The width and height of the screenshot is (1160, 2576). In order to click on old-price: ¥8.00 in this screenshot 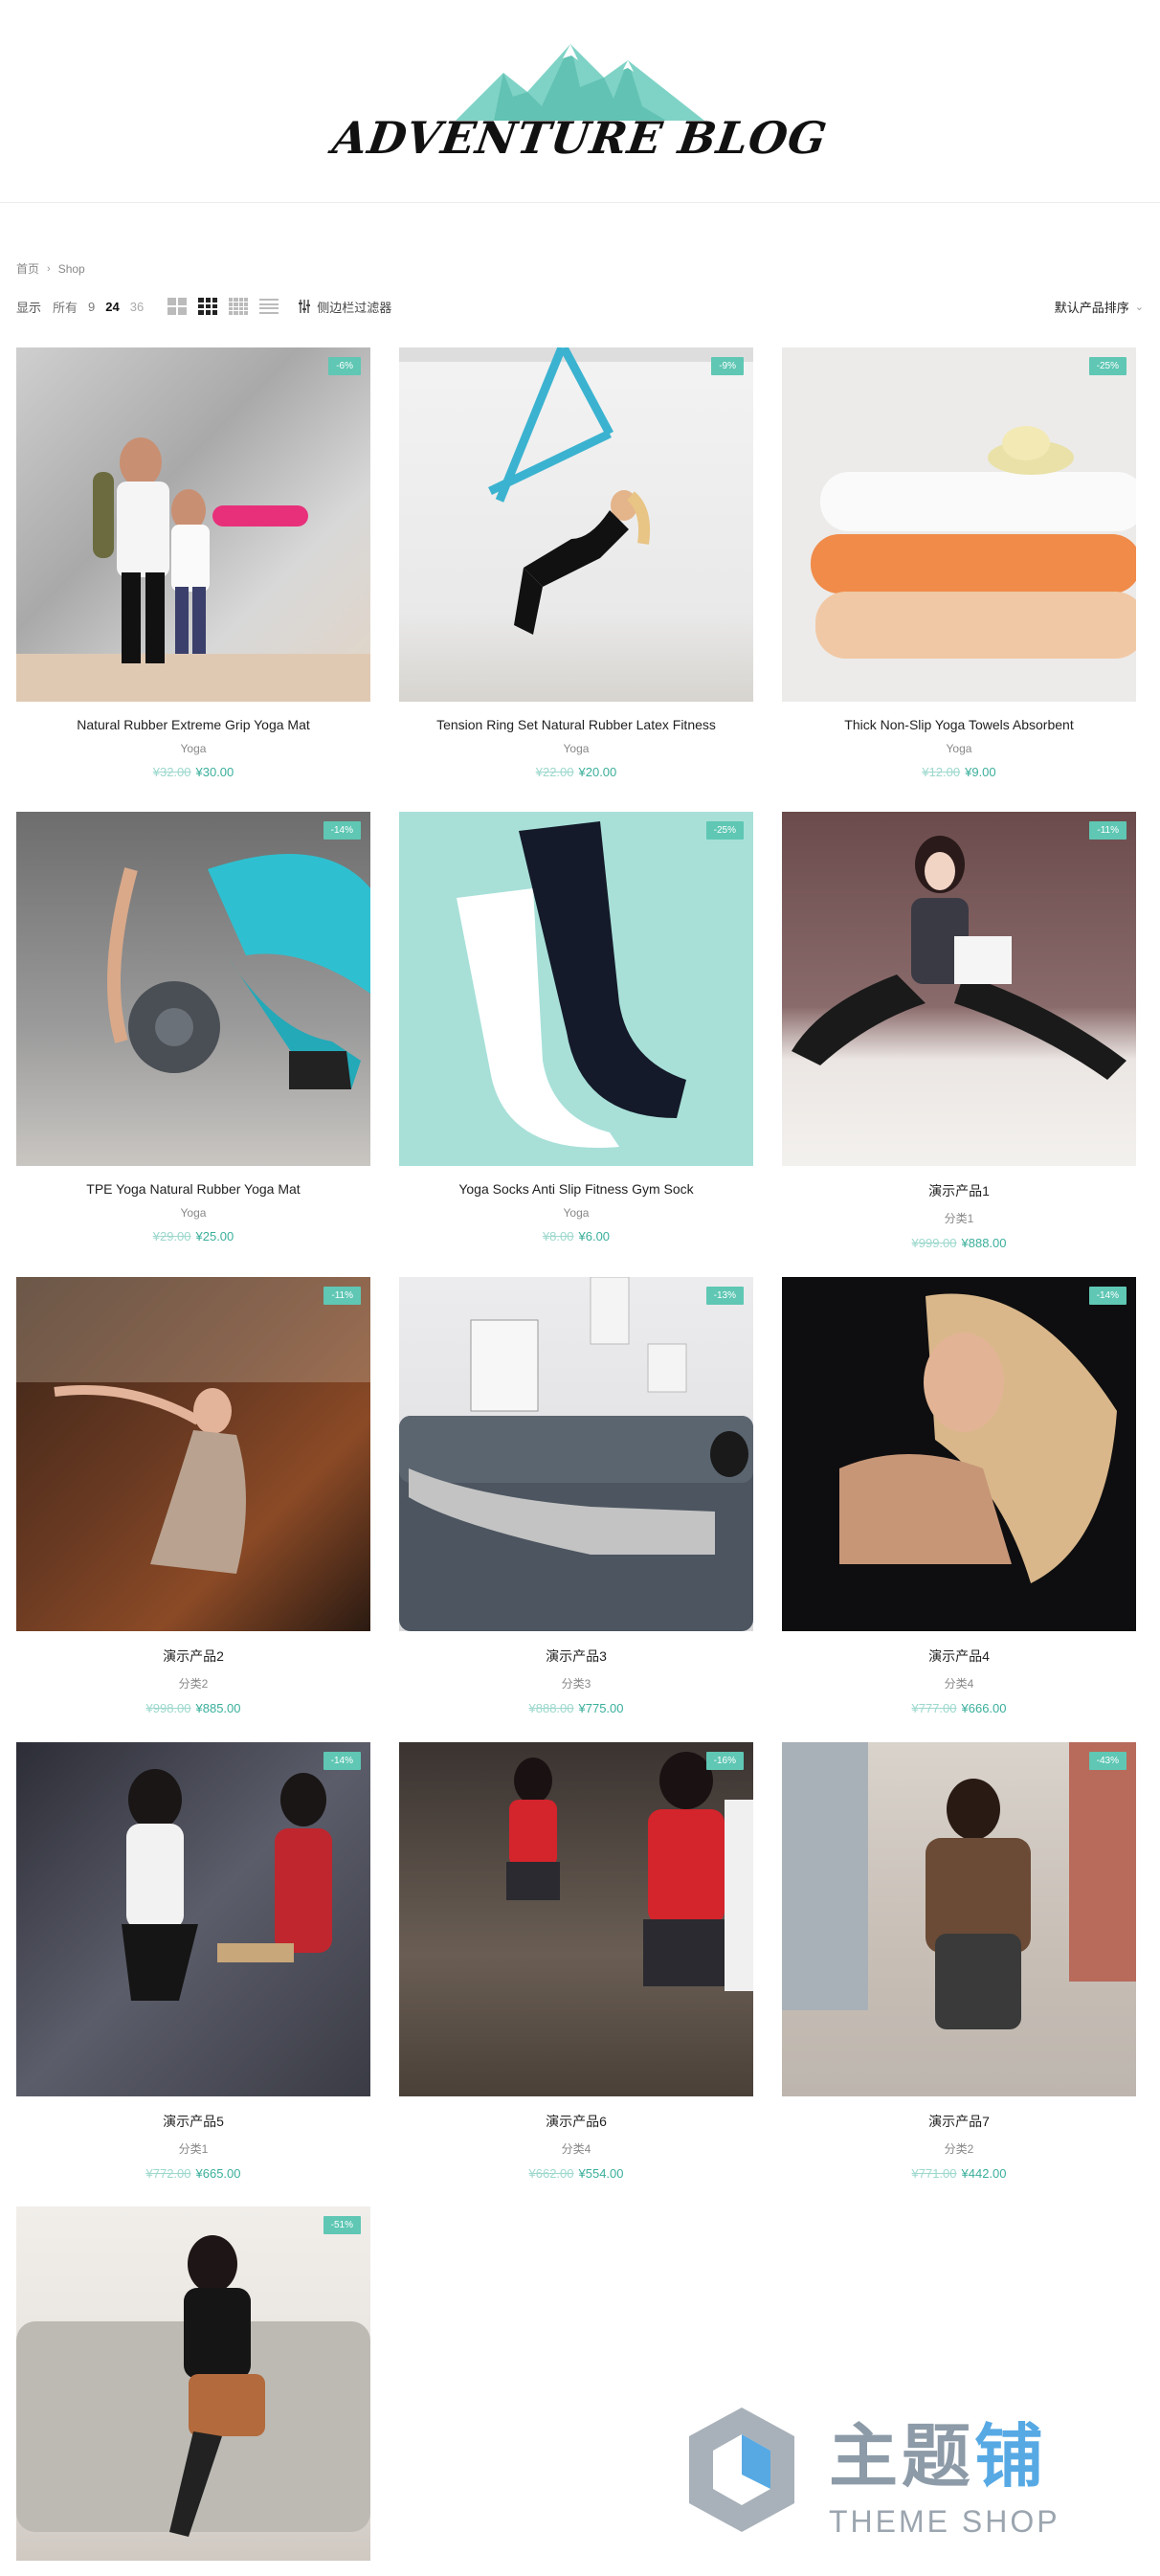, I will do `click(558, 1236)`.